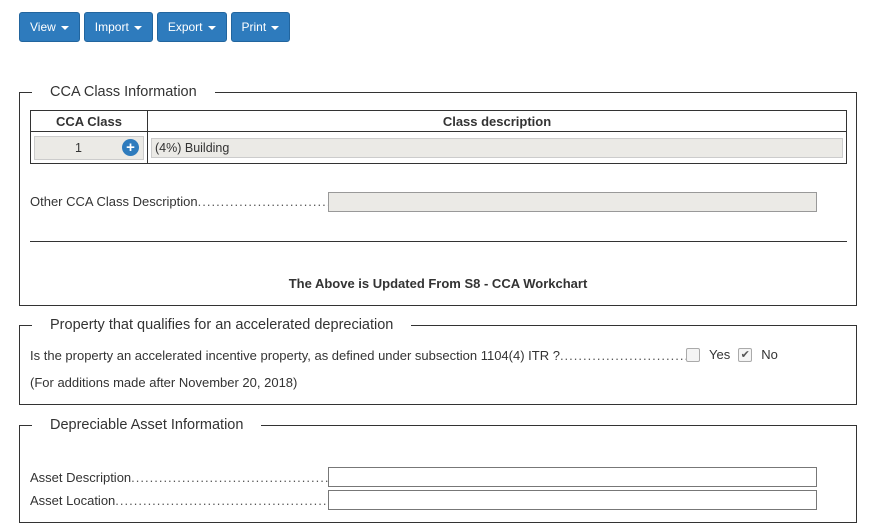  Describe the element at coordinates (123, 92) in the screenshot. I see `section-legend: CCA Class Information` at that location.